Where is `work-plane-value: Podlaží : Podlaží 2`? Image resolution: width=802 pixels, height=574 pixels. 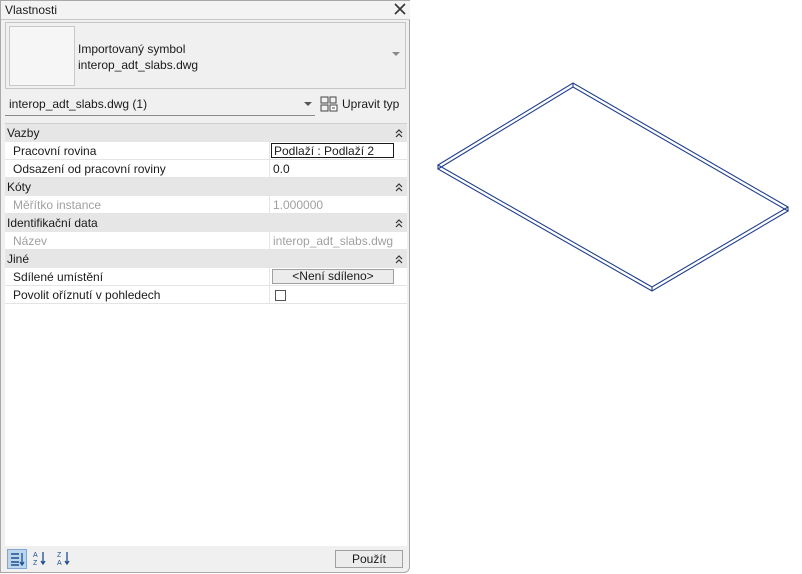
work-plane-value: Podlaží : Podlaží 2 is located at coordinates (324, 151).